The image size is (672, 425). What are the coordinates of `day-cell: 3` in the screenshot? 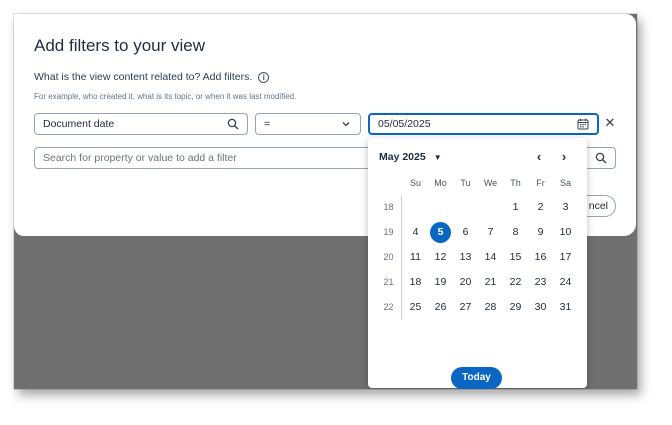 It's located at (565, 207).